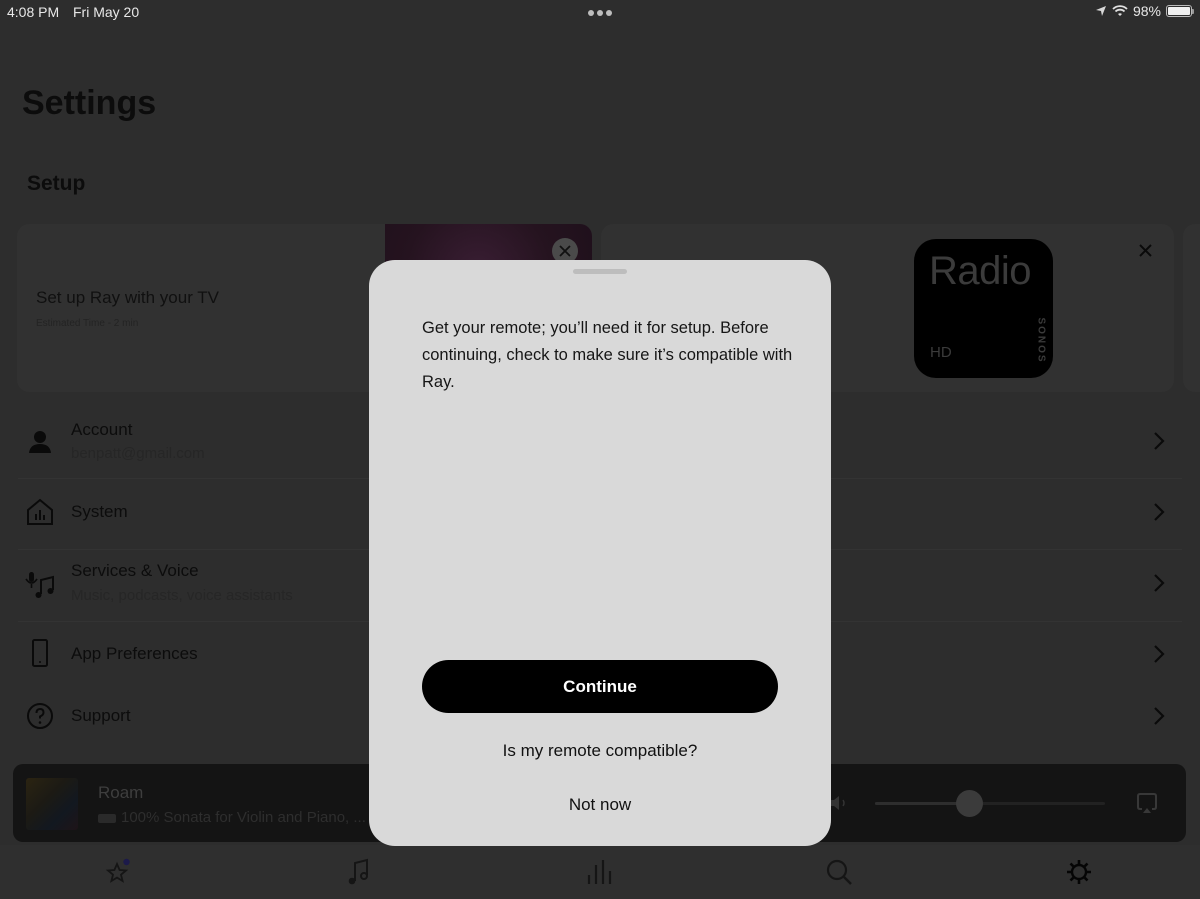 This screenshot has height=899, width=1200. I want to click on tab-favorites, so click(119, 872).